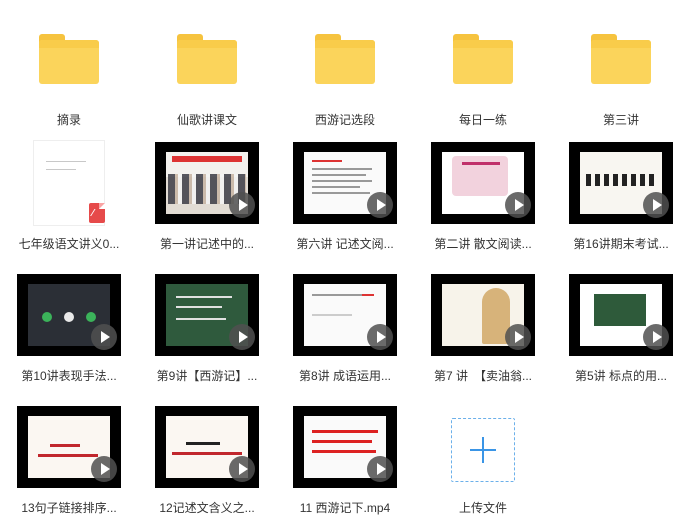 This screenshot has width=685, height=532. I want to click on file-item: 11 西游记下.mp4, so click(345, 467).